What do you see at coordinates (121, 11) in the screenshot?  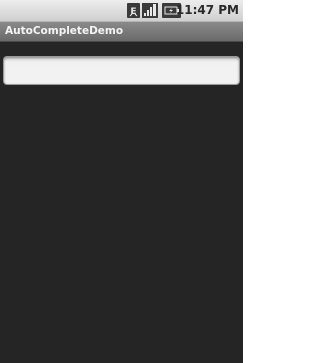 I see `status-bar: E 11:47 PM` at bounding box center [121, 11].